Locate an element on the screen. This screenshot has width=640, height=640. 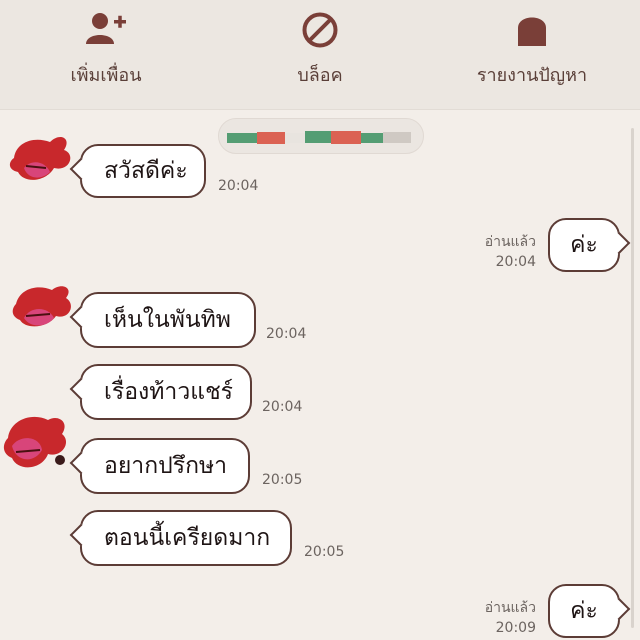
report-button: รายงานปัญหา is located at coordinates (532, 56).